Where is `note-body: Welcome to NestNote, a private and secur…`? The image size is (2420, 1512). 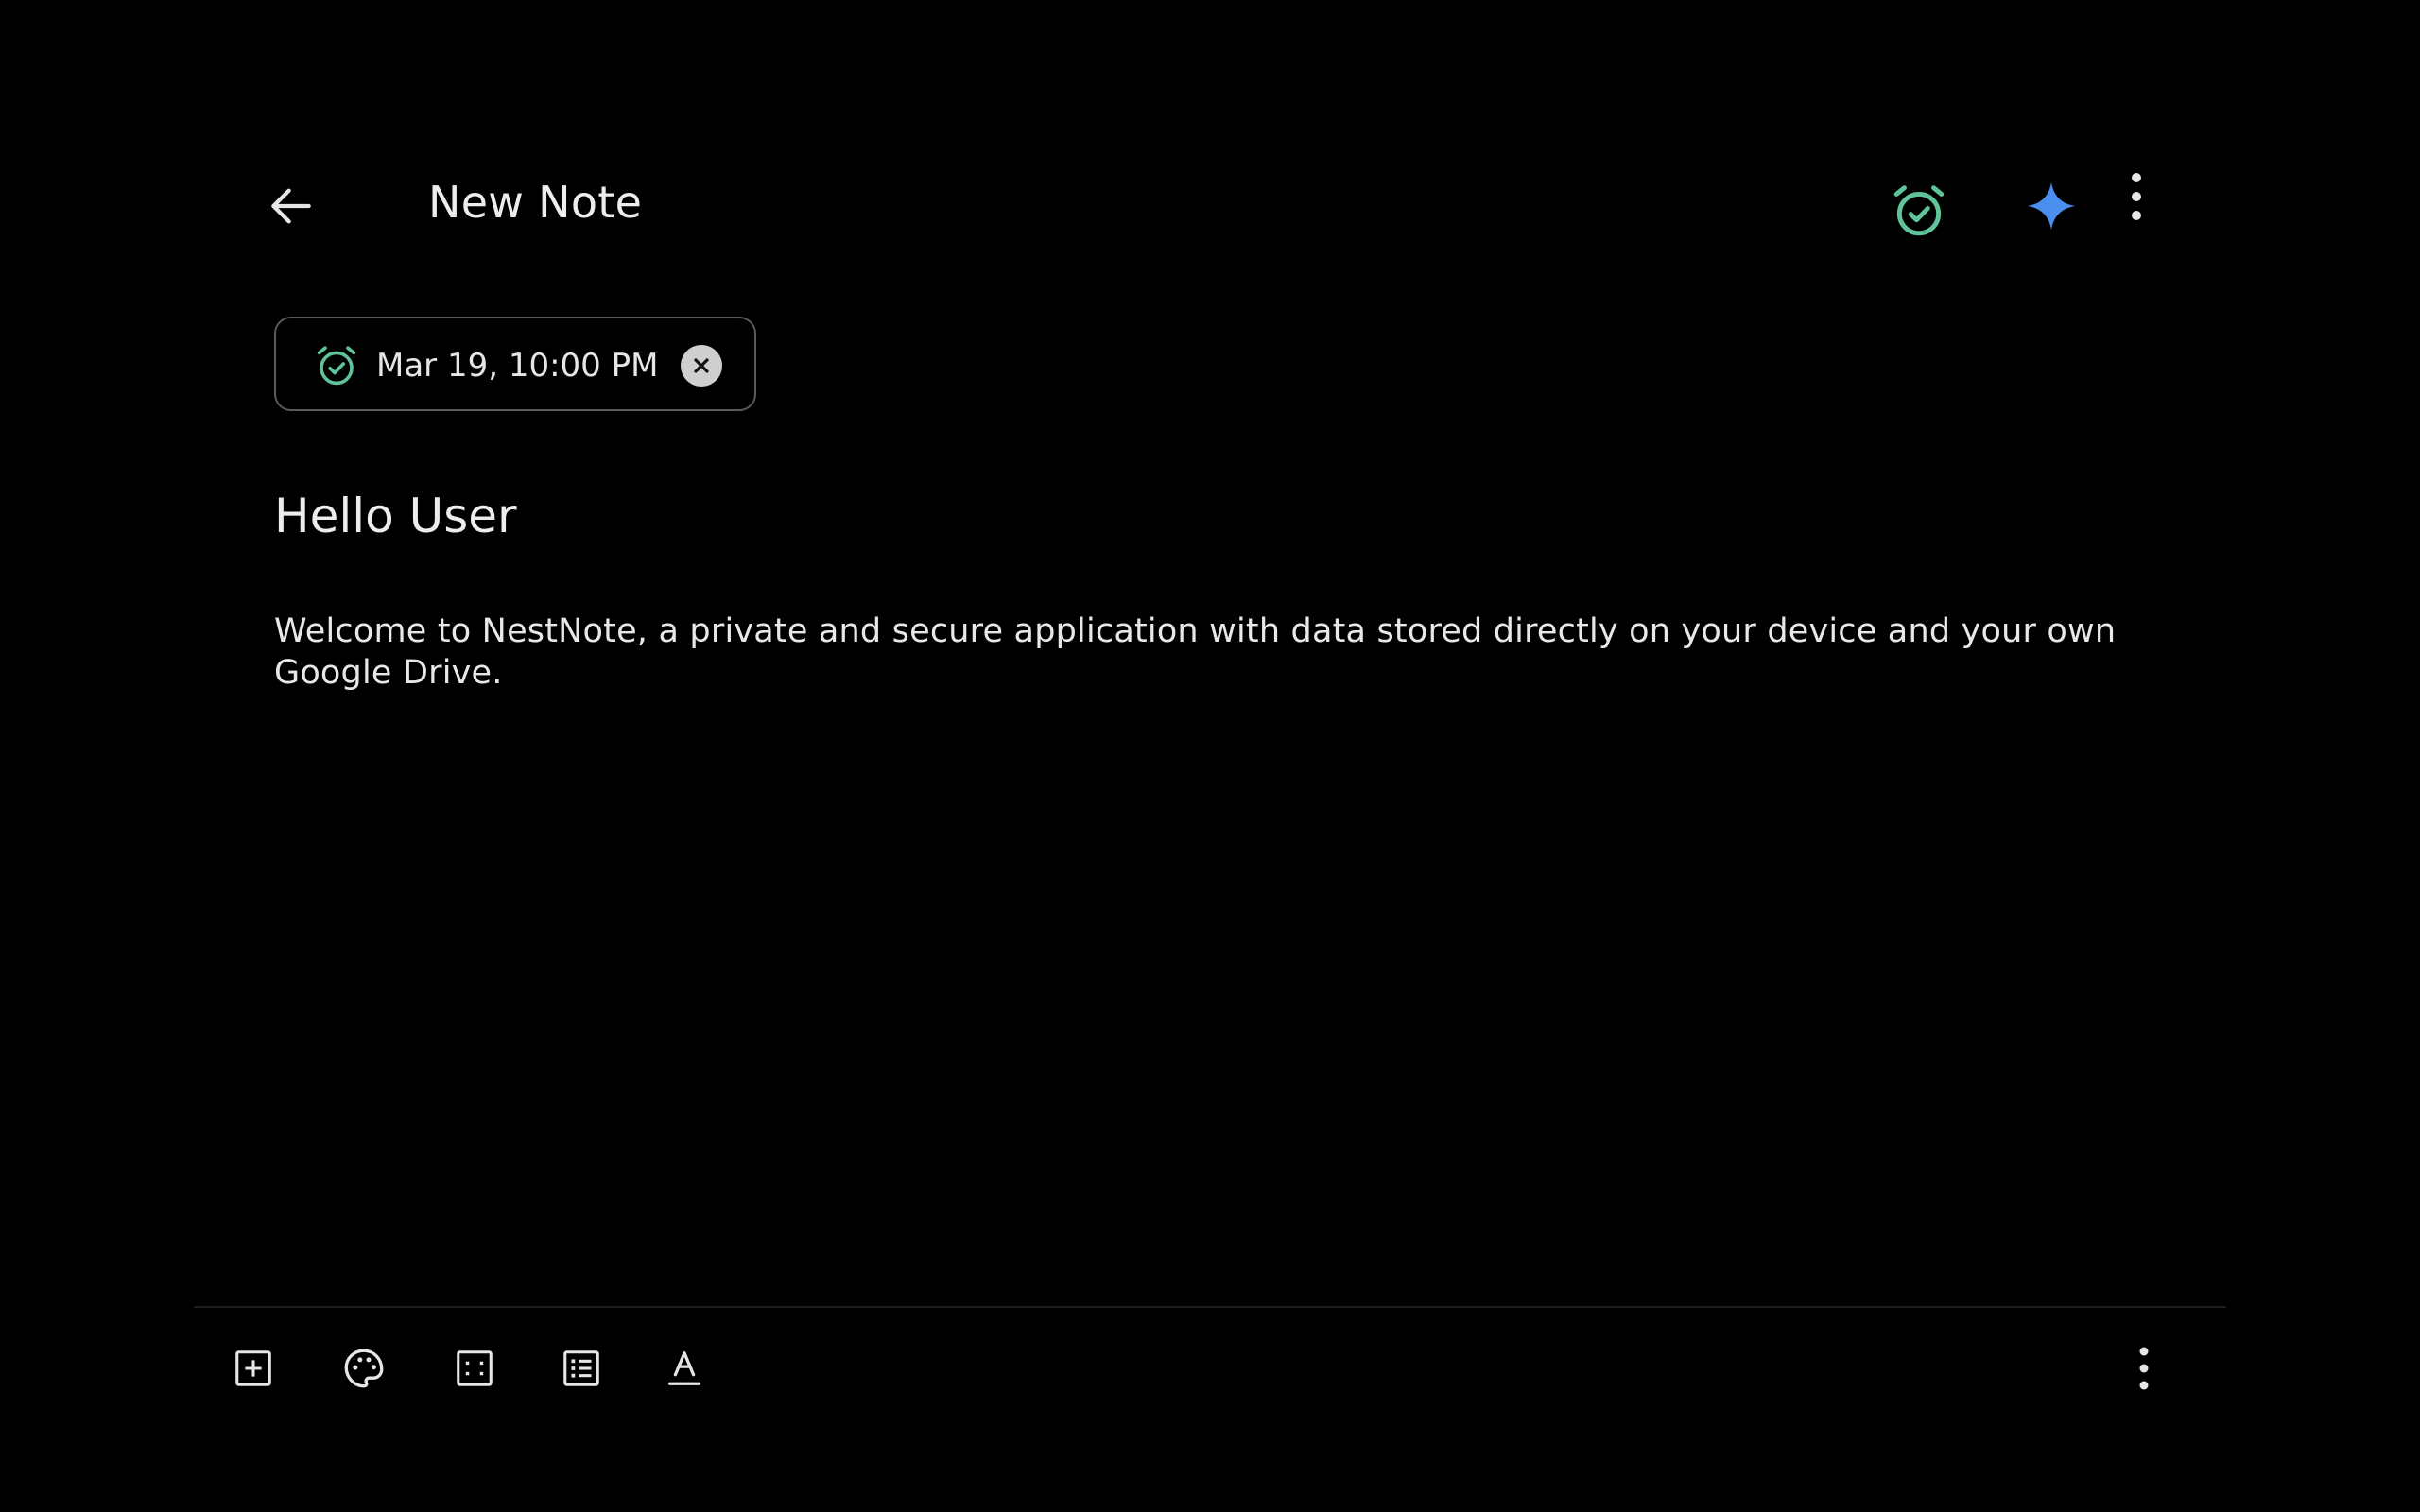 note-body: Welcome to NestNote, a private and secur… is located at coordinates (1219, 652).